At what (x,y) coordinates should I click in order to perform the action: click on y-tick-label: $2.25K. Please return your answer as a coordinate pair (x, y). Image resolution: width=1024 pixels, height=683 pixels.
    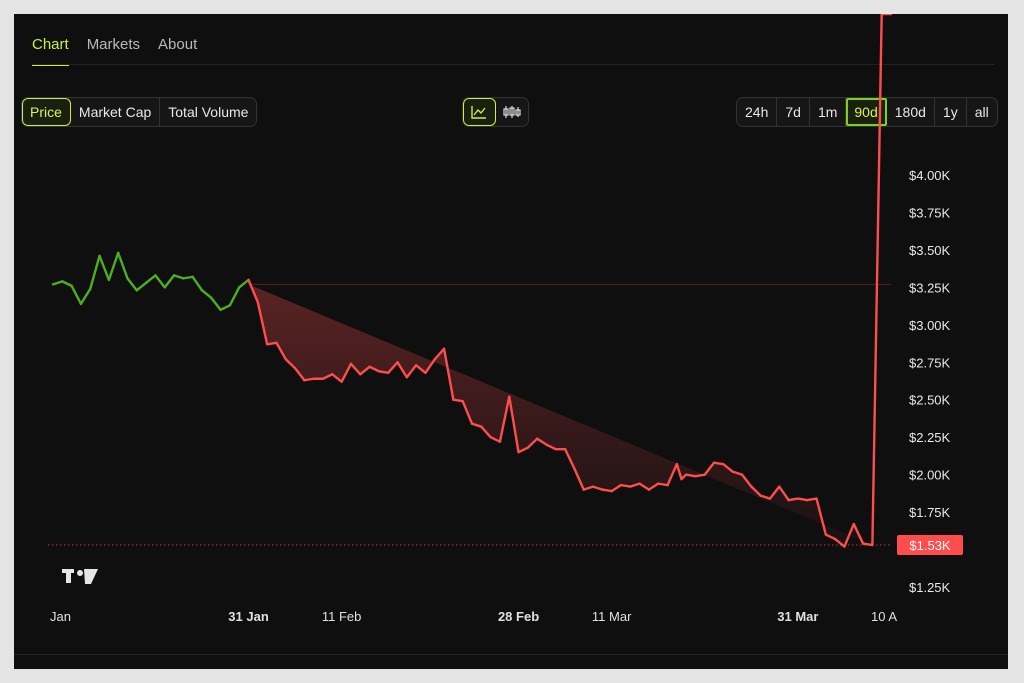
    Looking at the image, I should click on (930, 437).